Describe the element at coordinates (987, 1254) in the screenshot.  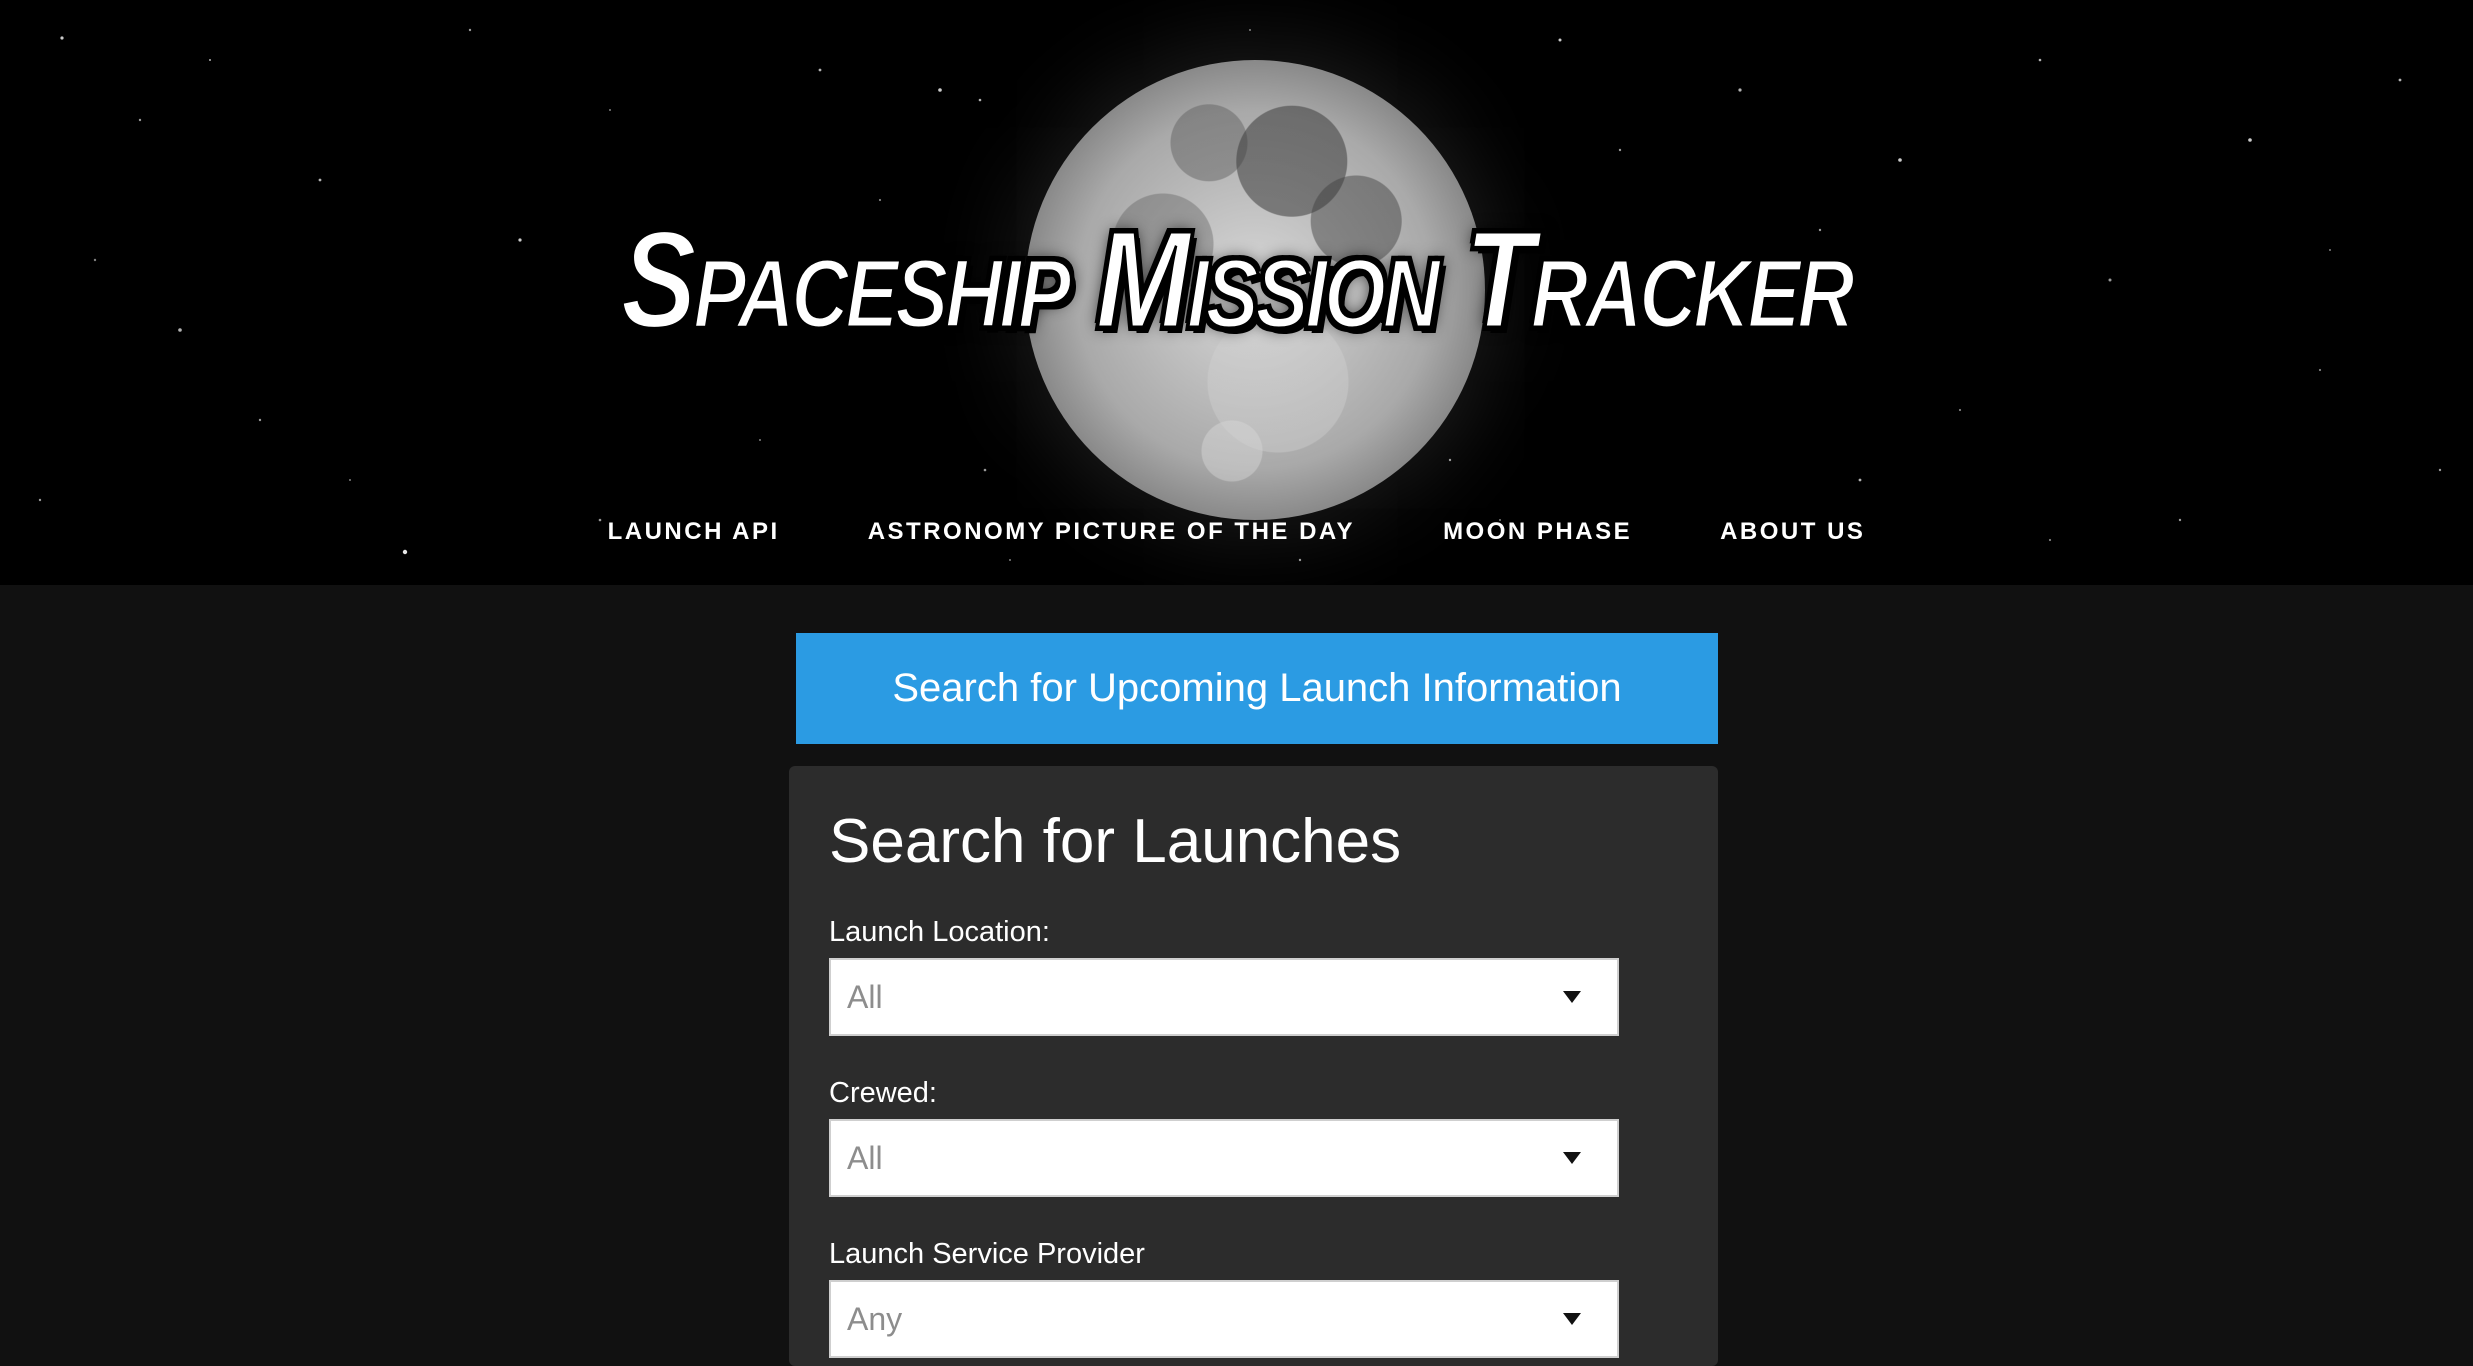
I see `launch-service-provider-label: Launch Service Provider` at that location.